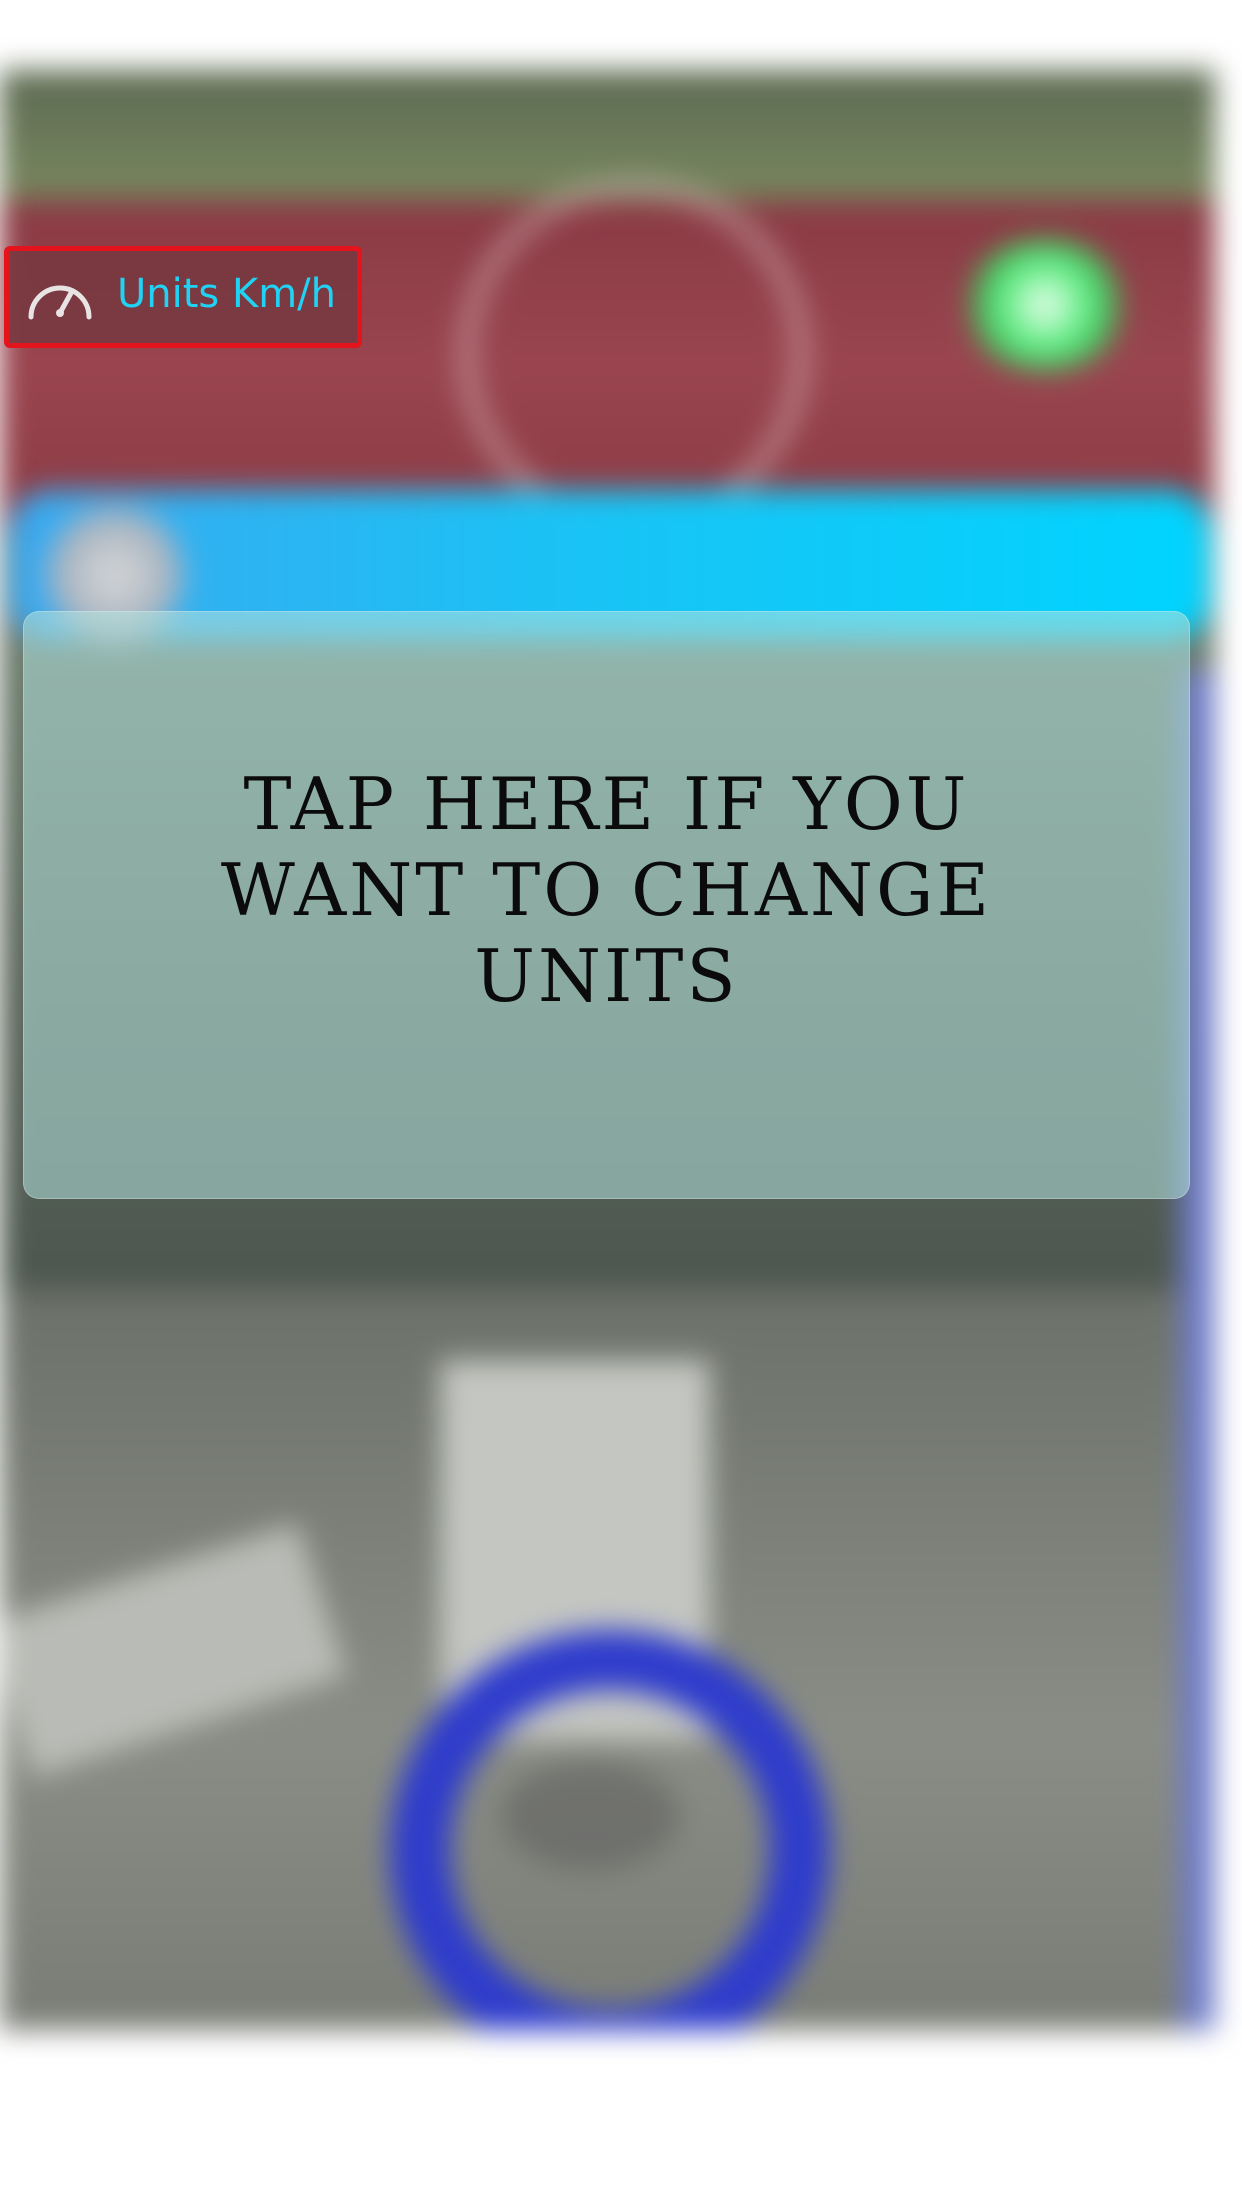 Image resolution: width=1242 pixels, height=2208 pixels. I want to click on track-logo, so click(634, 354).